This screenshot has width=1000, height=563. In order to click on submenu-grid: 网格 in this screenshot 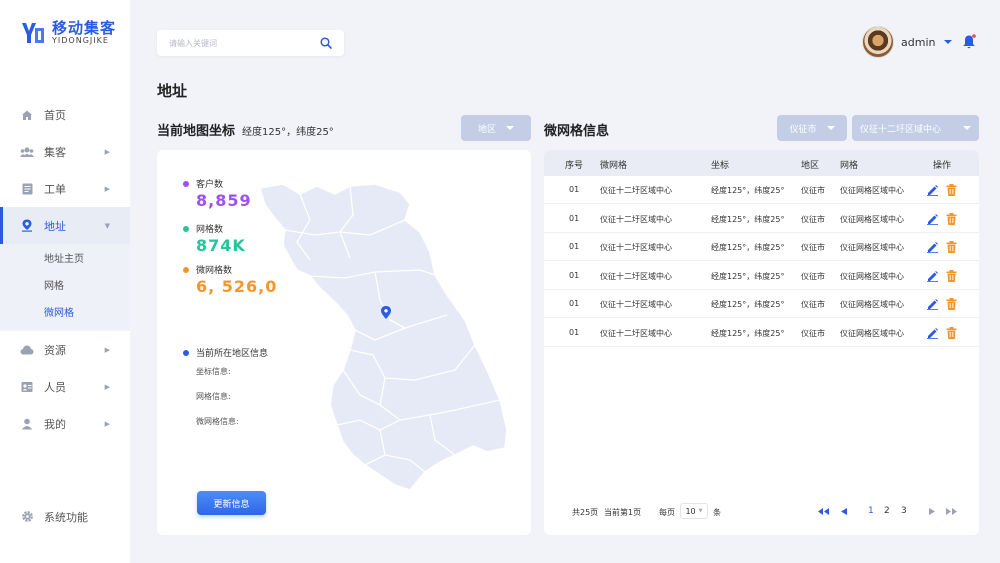, I will do `click(65, 286)`.